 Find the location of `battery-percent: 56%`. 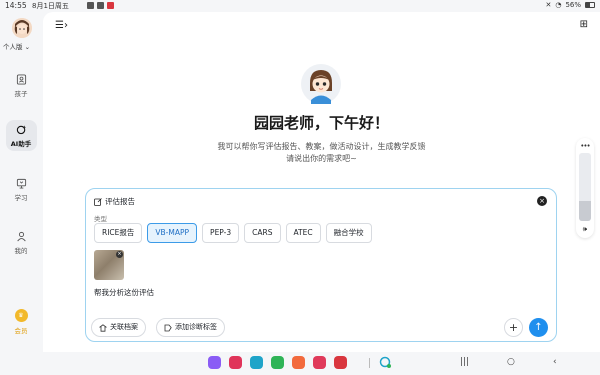

battery-percent: 56% is located at coordinates (573, 5).